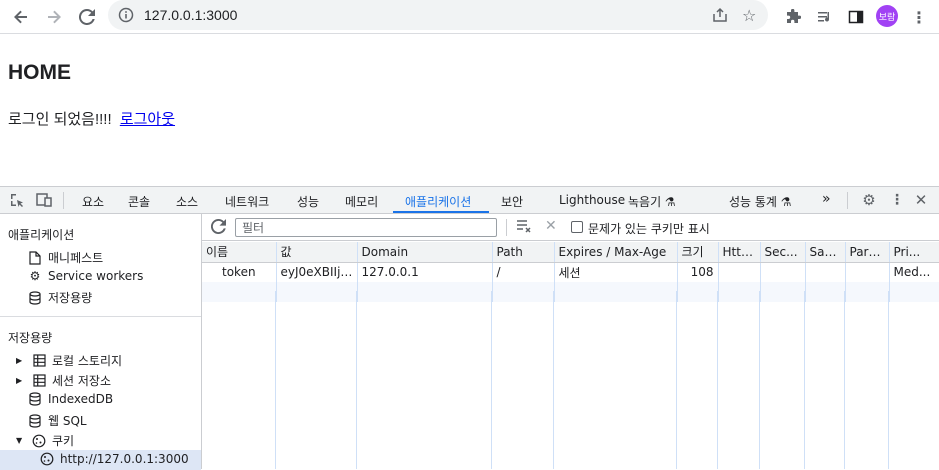 The image size is (939, 470). I want to click on sidebar-item-web-sql: 웹 SQL, so click(57, 420).